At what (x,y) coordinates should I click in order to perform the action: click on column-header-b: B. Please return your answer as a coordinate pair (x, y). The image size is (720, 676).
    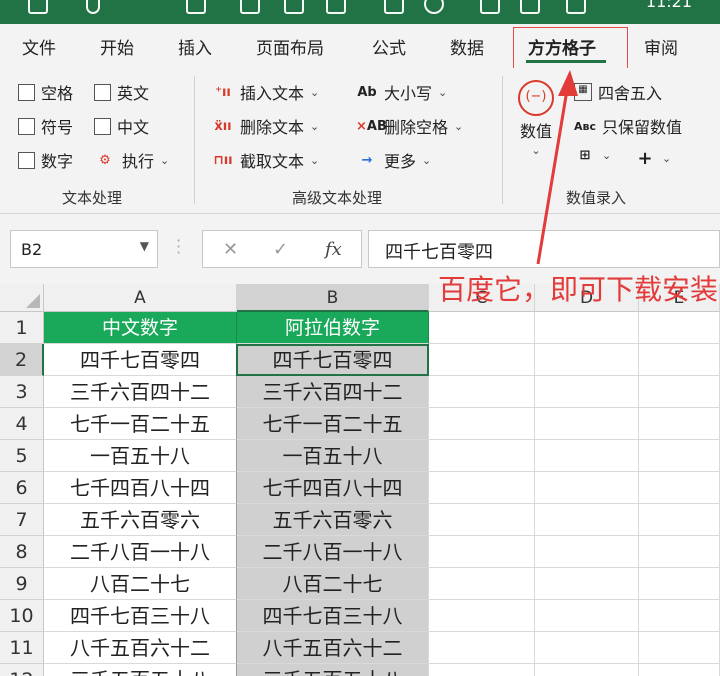
    Looking at the image, I should click on (333, 298).